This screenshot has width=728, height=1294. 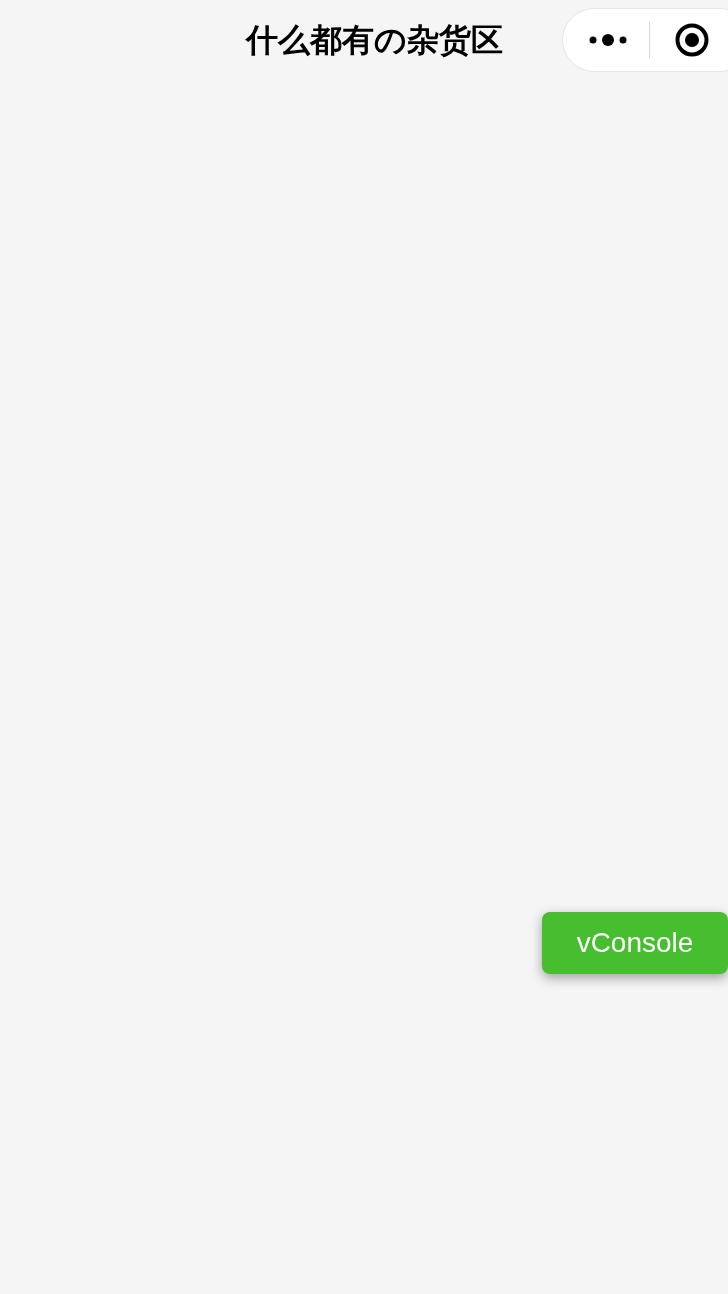 I want to click on more-icon, so click(x=608, y=40).